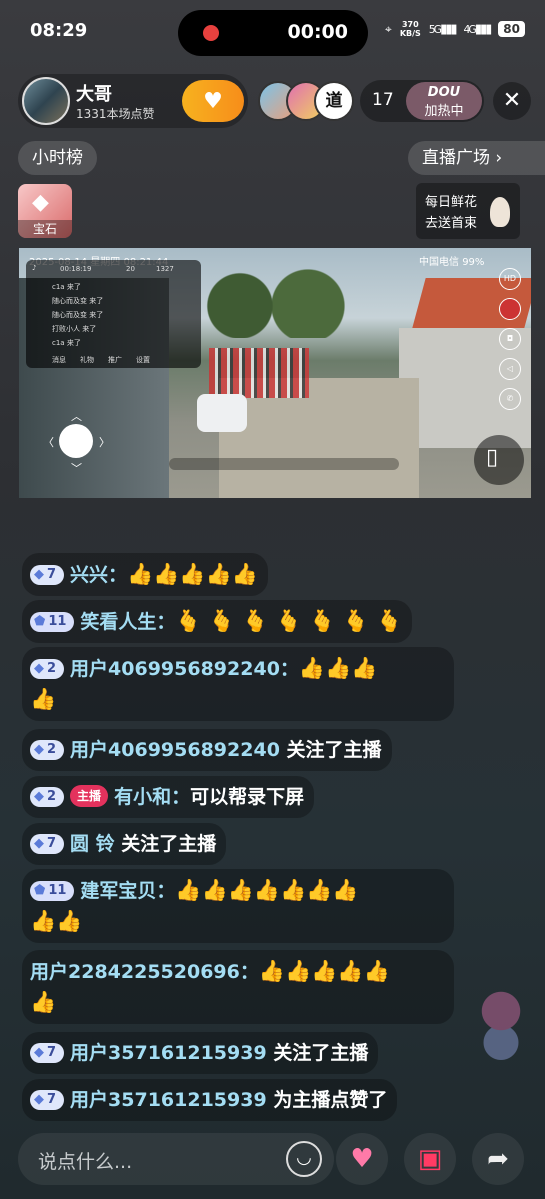 Image resolution: width=545 pixels, height=1199 pixels. I want to click on comment-input: 说点什么... ◡, so click(176, 1159).